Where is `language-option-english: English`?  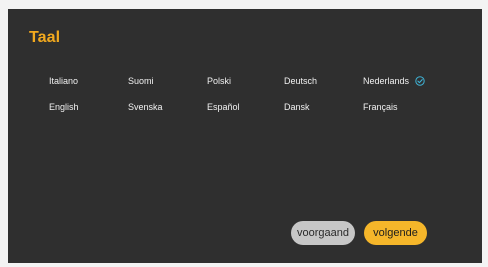
language-option-english: English is located at coordinates (64, 107).